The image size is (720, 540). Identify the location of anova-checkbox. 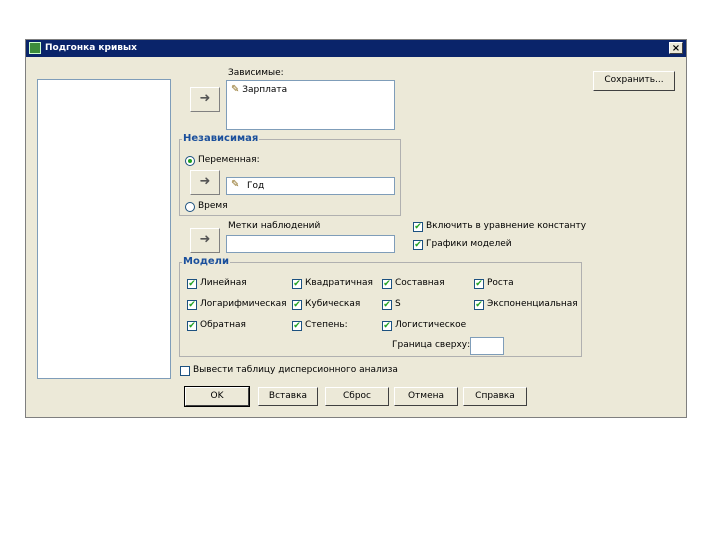
(185, 371).